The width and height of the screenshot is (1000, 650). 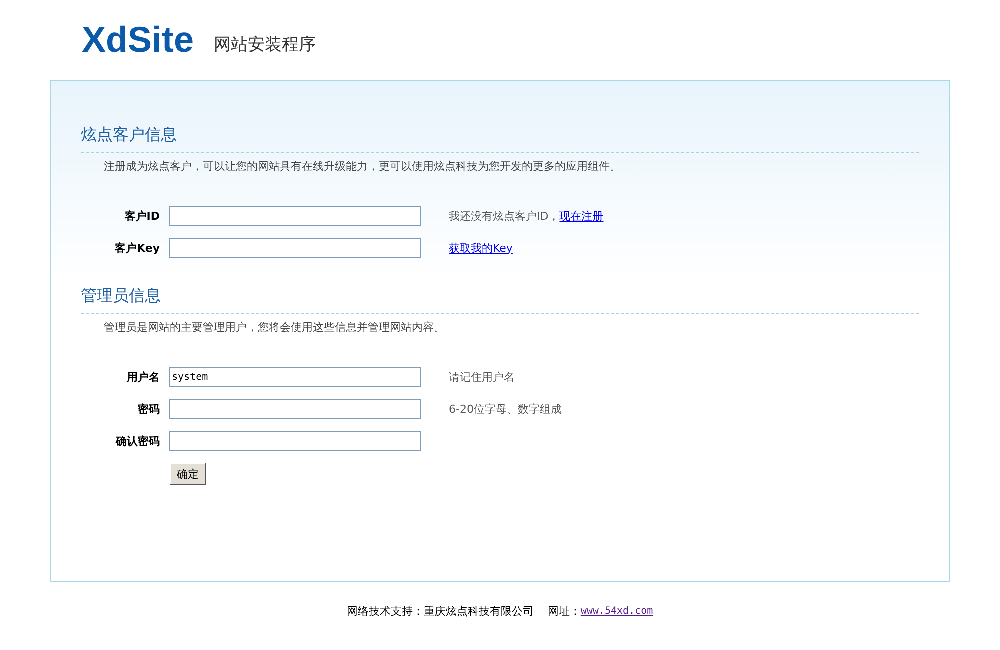 What do you see at coordinates (504, 216) in the screenshot?
I see `field-hint: 我还没有炫点客户ID，` at bounding box center [504, 216].